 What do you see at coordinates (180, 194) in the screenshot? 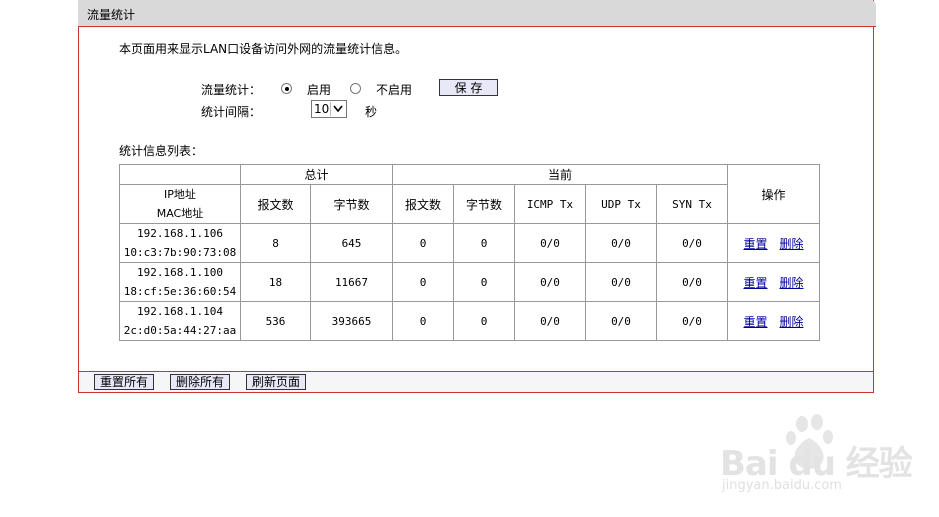
I see `header-ip: IP地址` at bounding box center [180, 194].